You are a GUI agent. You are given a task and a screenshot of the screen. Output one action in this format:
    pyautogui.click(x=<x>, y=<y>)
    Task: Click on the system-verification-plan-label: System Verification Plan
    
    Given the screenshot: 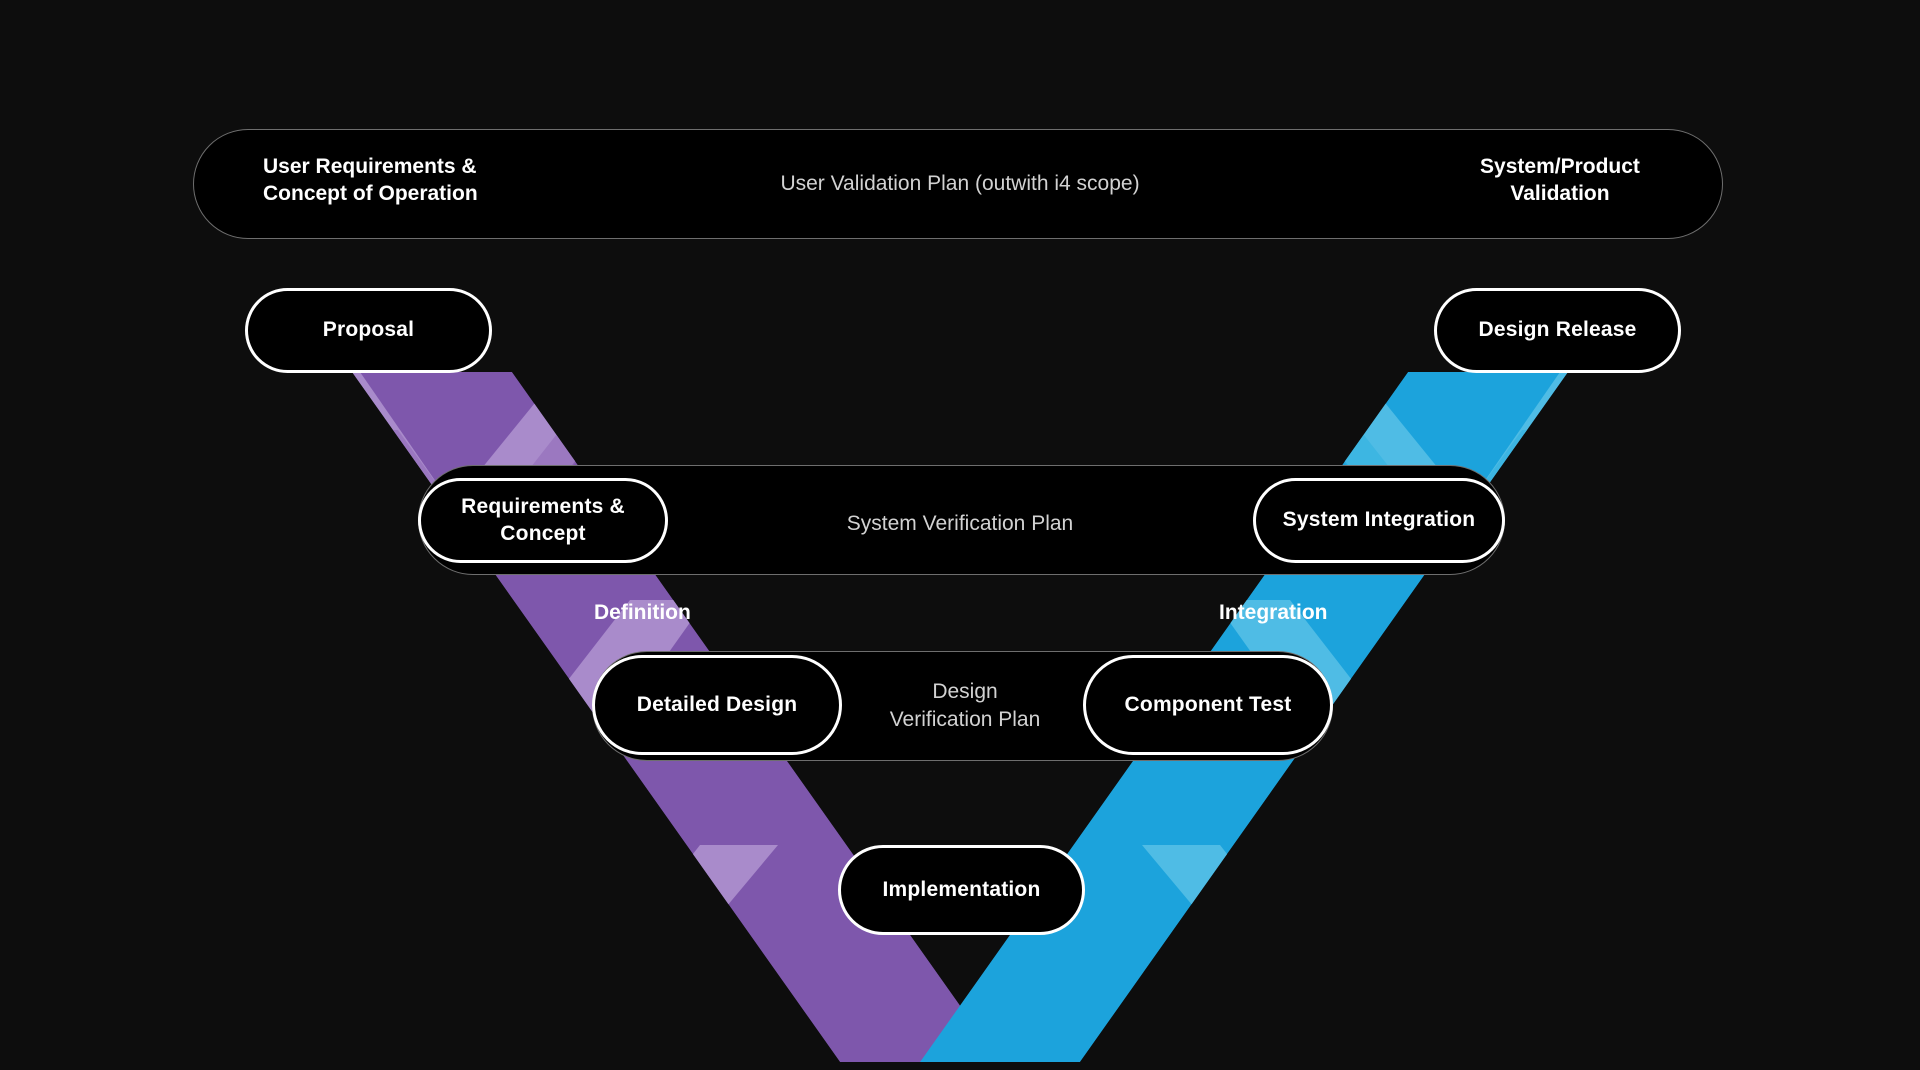 What is the action you would take?
    pyautogui.click(x=960, y=523)
    